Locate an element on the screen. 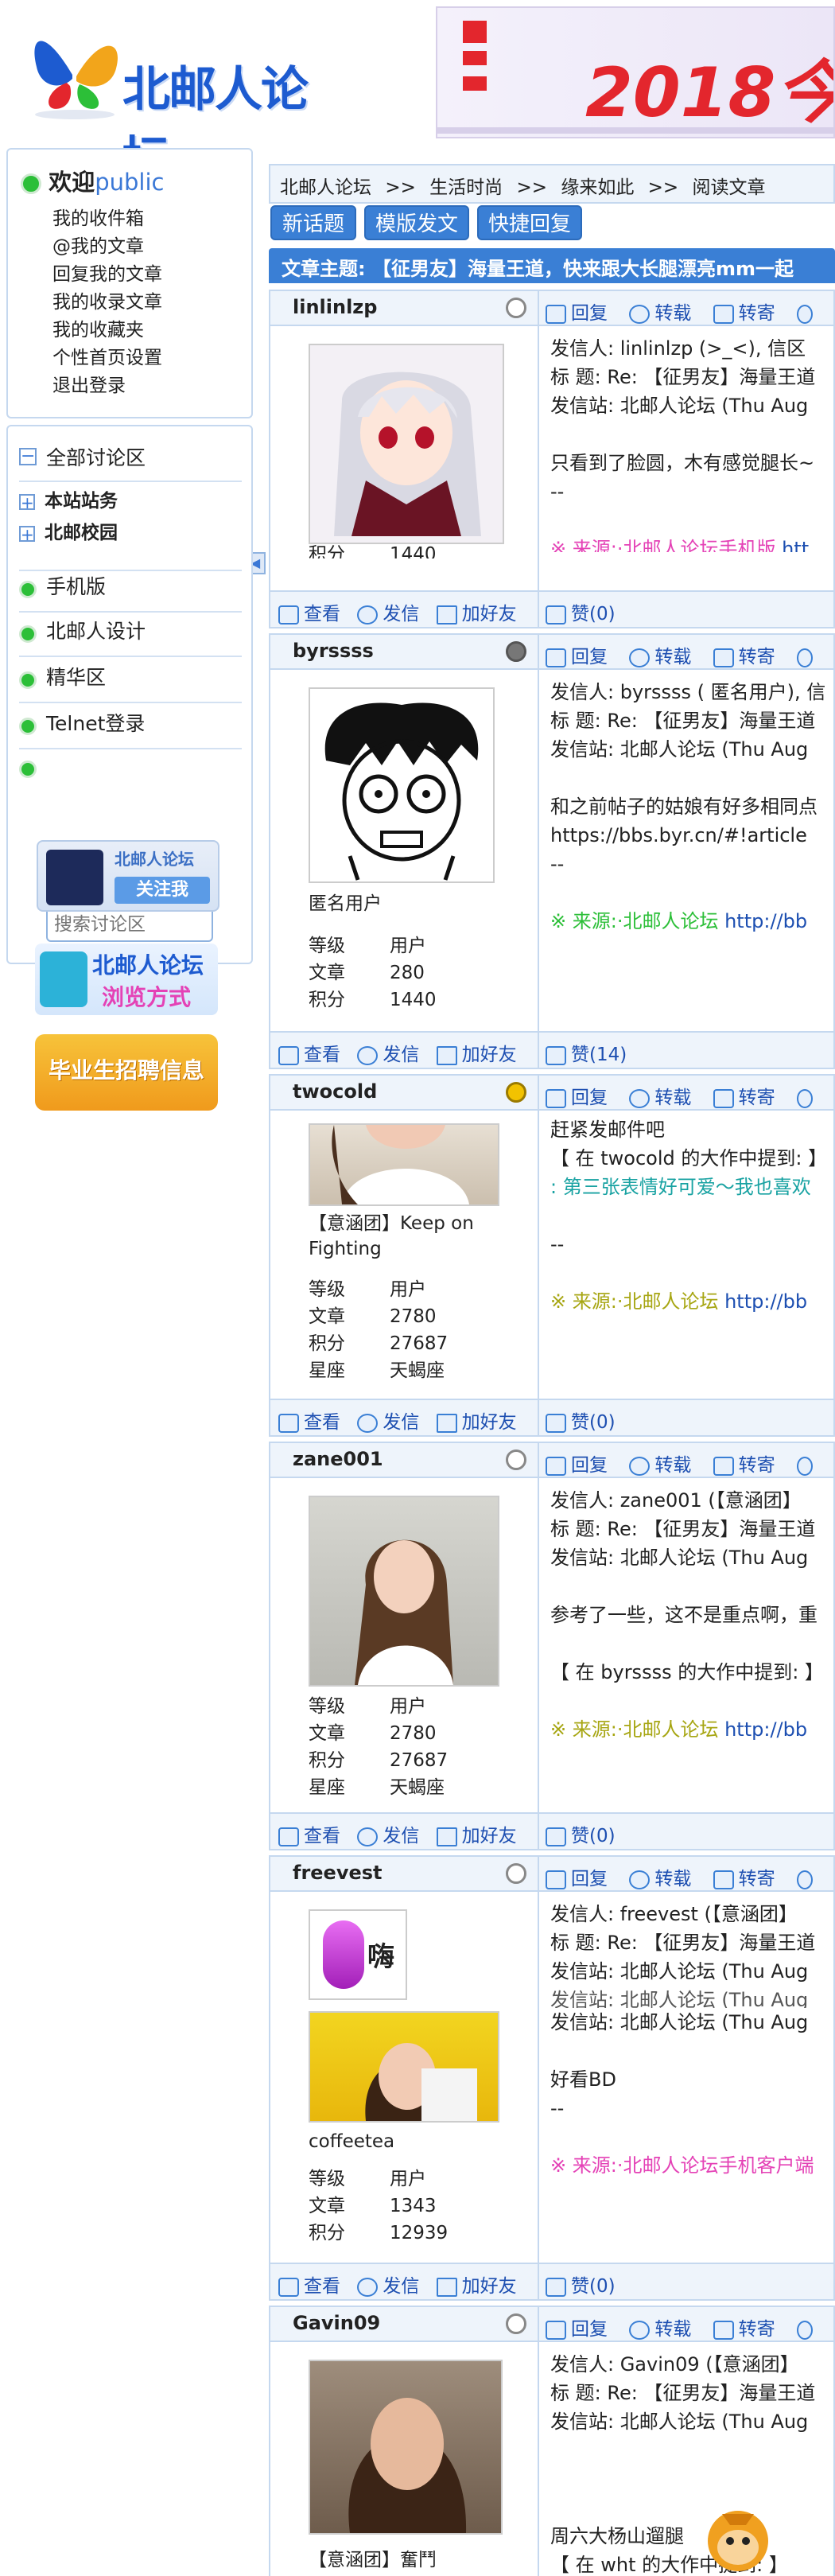  browse-mode-badge: 北邮人论坛 浏览方式 is located at coordinates (126, 980).